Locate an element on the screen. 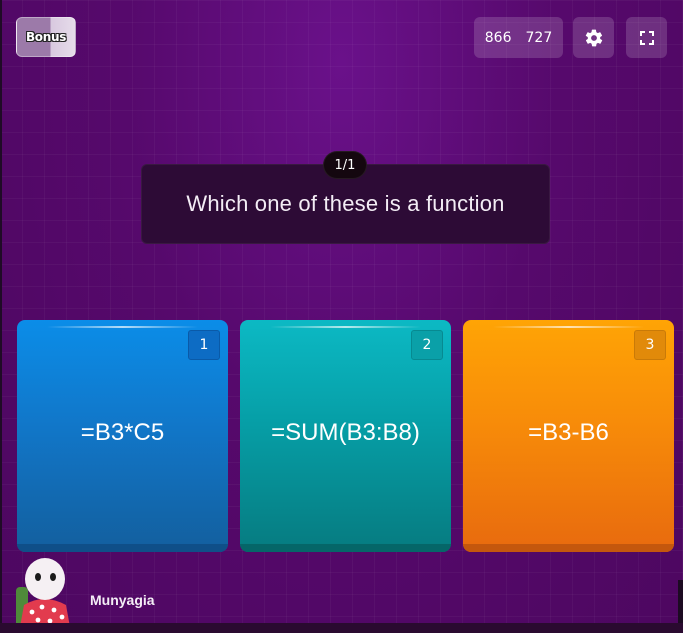 Image resolution: width=683 pixels, height=633 pixels. bonus-label: Bonus is located at coordinates (46, 37).